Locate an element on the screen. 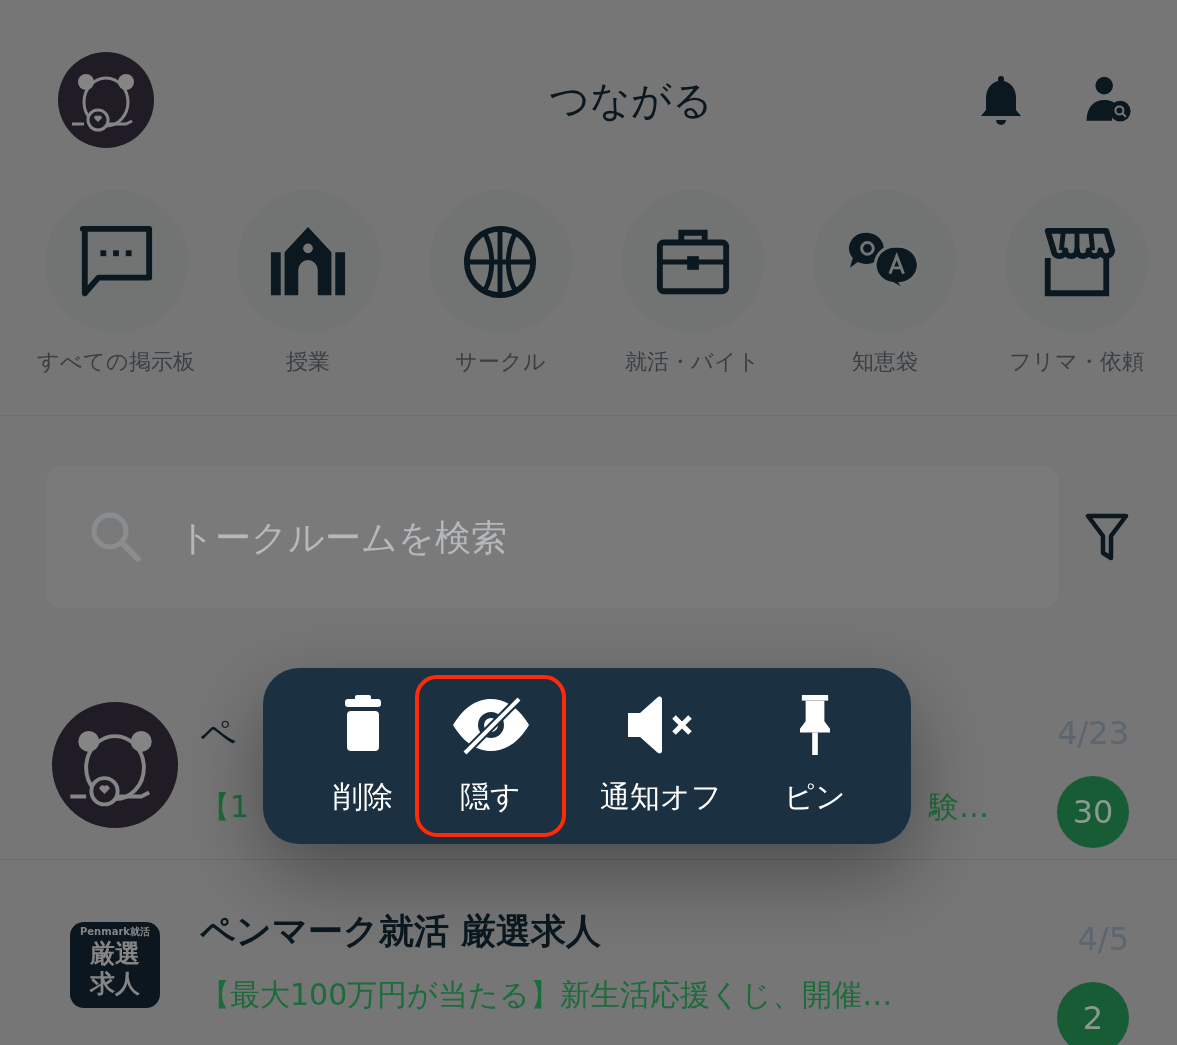  category-label: すべての掲示板 is located at coordinates (116, 362).